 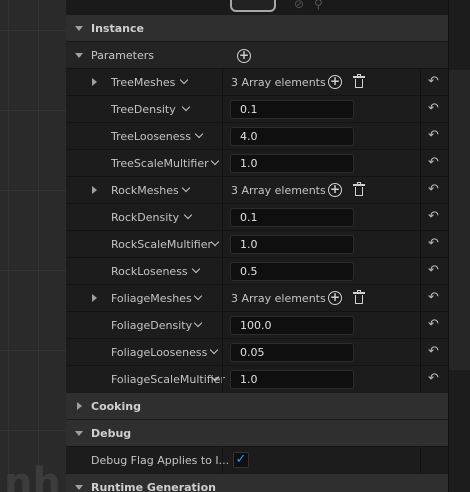 I want to click on property-name: TreeDensity, so click(x=143, y=109).